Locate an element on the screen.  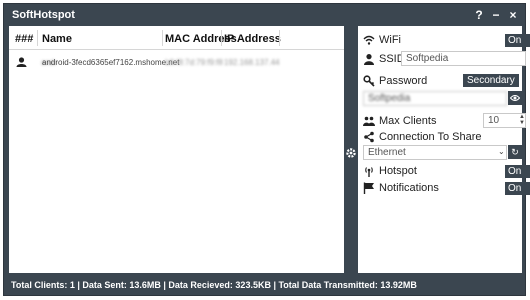
window-title: SoftHotspot is located at coordinates (43, 15).